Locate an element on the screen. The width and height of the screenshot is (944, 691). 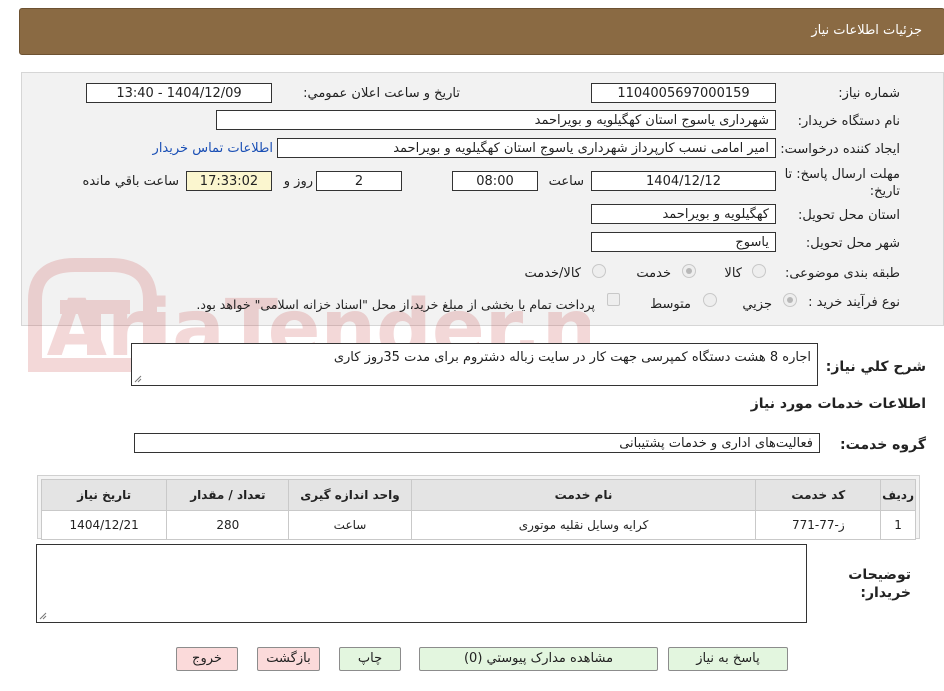
process-label: نوع فرآیند خرید : is located at coordinates (854, 302).